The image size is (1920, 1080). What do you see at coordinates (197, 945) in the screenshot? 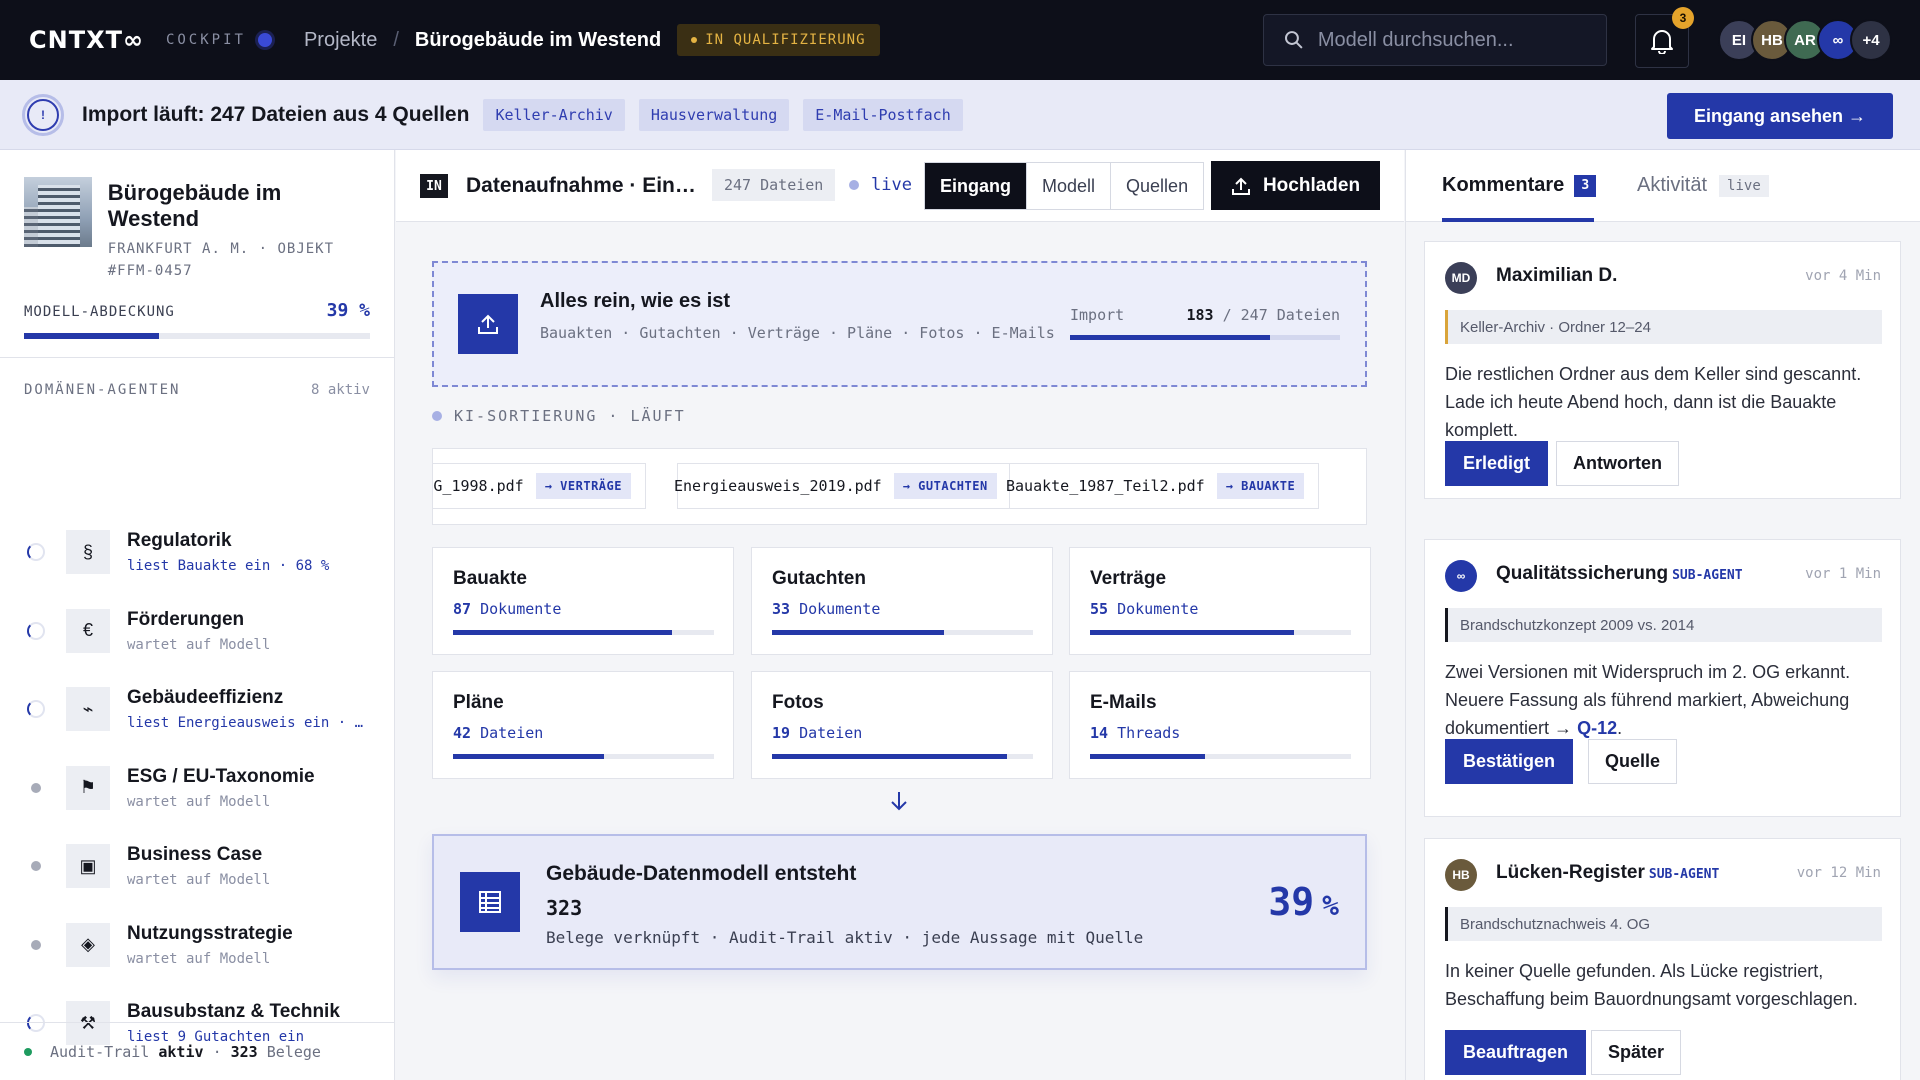
I see `agent-item: ◈ Nutzungsstrategie wartet auf Modell` at bounding box center [197, 945].